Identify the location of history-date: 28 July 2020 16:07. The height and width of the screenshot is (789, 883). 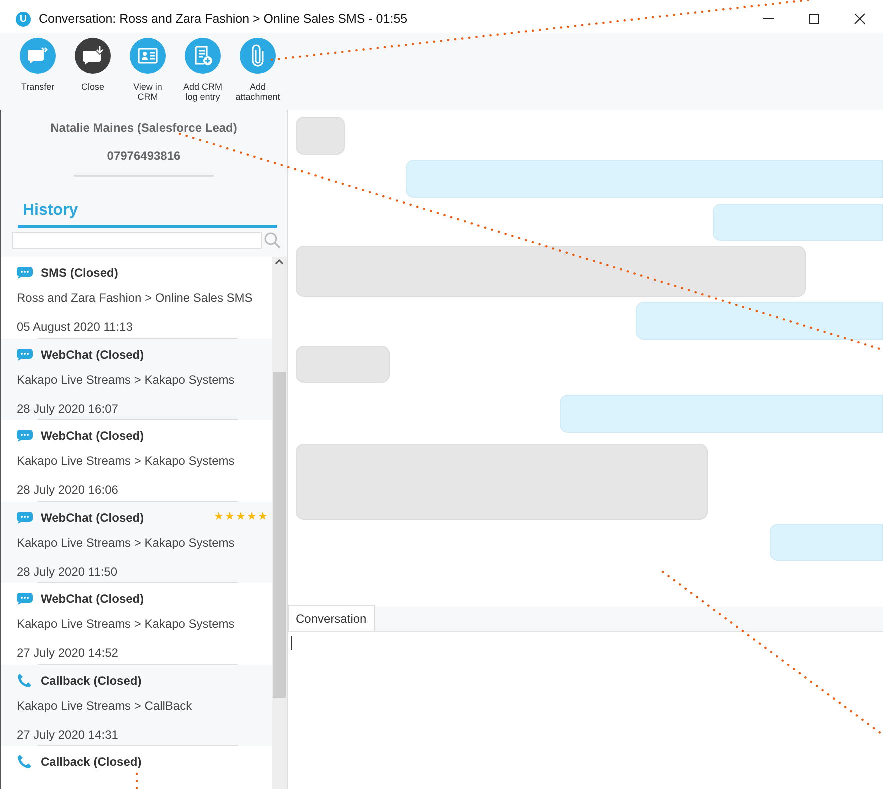
(68, 409).